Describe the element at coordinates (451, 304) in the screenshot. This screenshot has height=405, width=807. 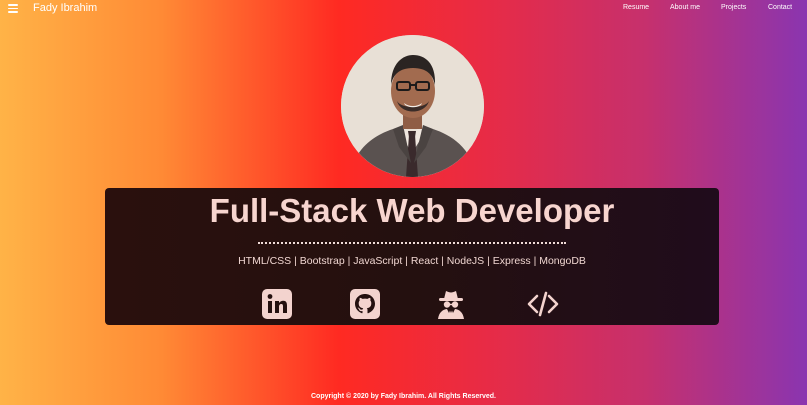
I see `spy-incognito-icon` at that location.